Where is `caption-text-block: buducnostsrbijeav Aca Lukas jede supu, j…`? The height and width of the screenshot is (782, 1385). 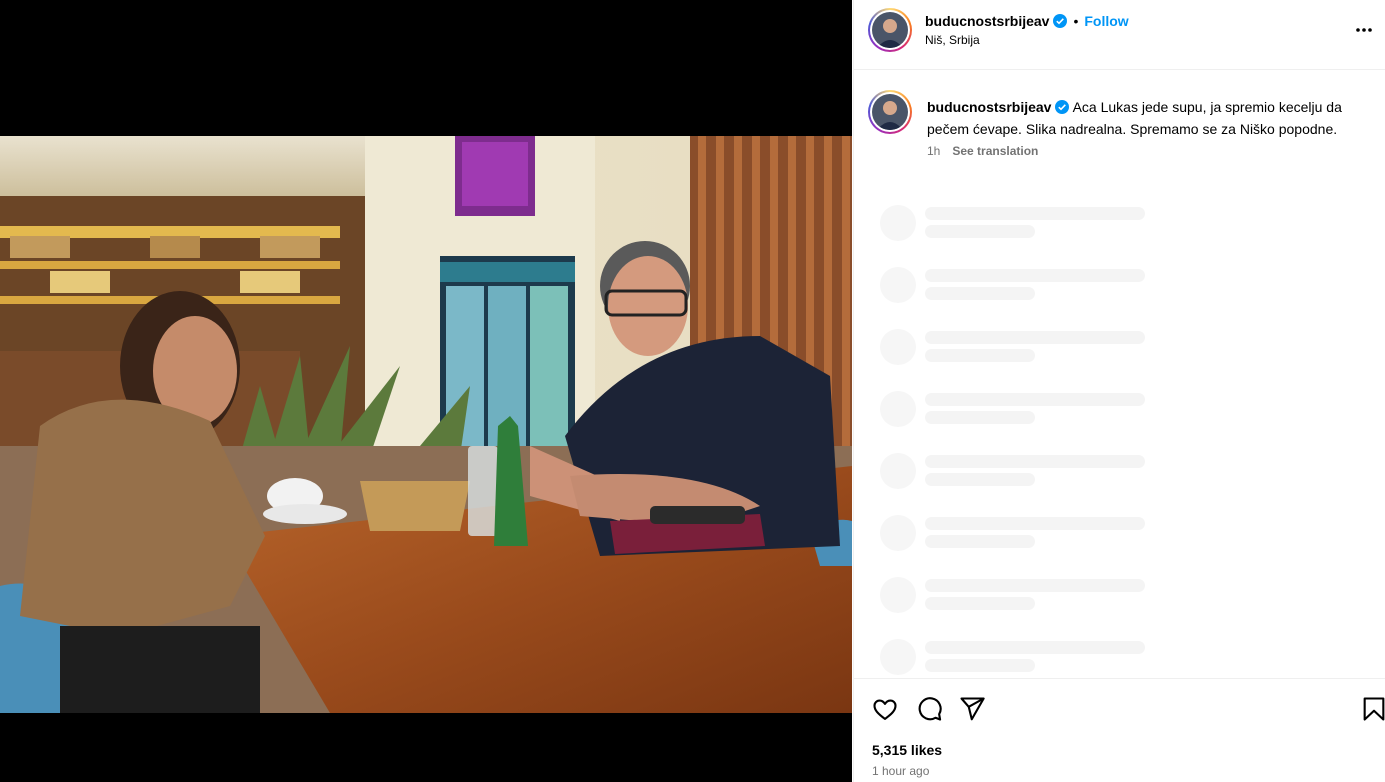
caption-text-block: buducnostsrbijeav Aca Lukas jede supu, j… is located at coordinates (1149, 118).